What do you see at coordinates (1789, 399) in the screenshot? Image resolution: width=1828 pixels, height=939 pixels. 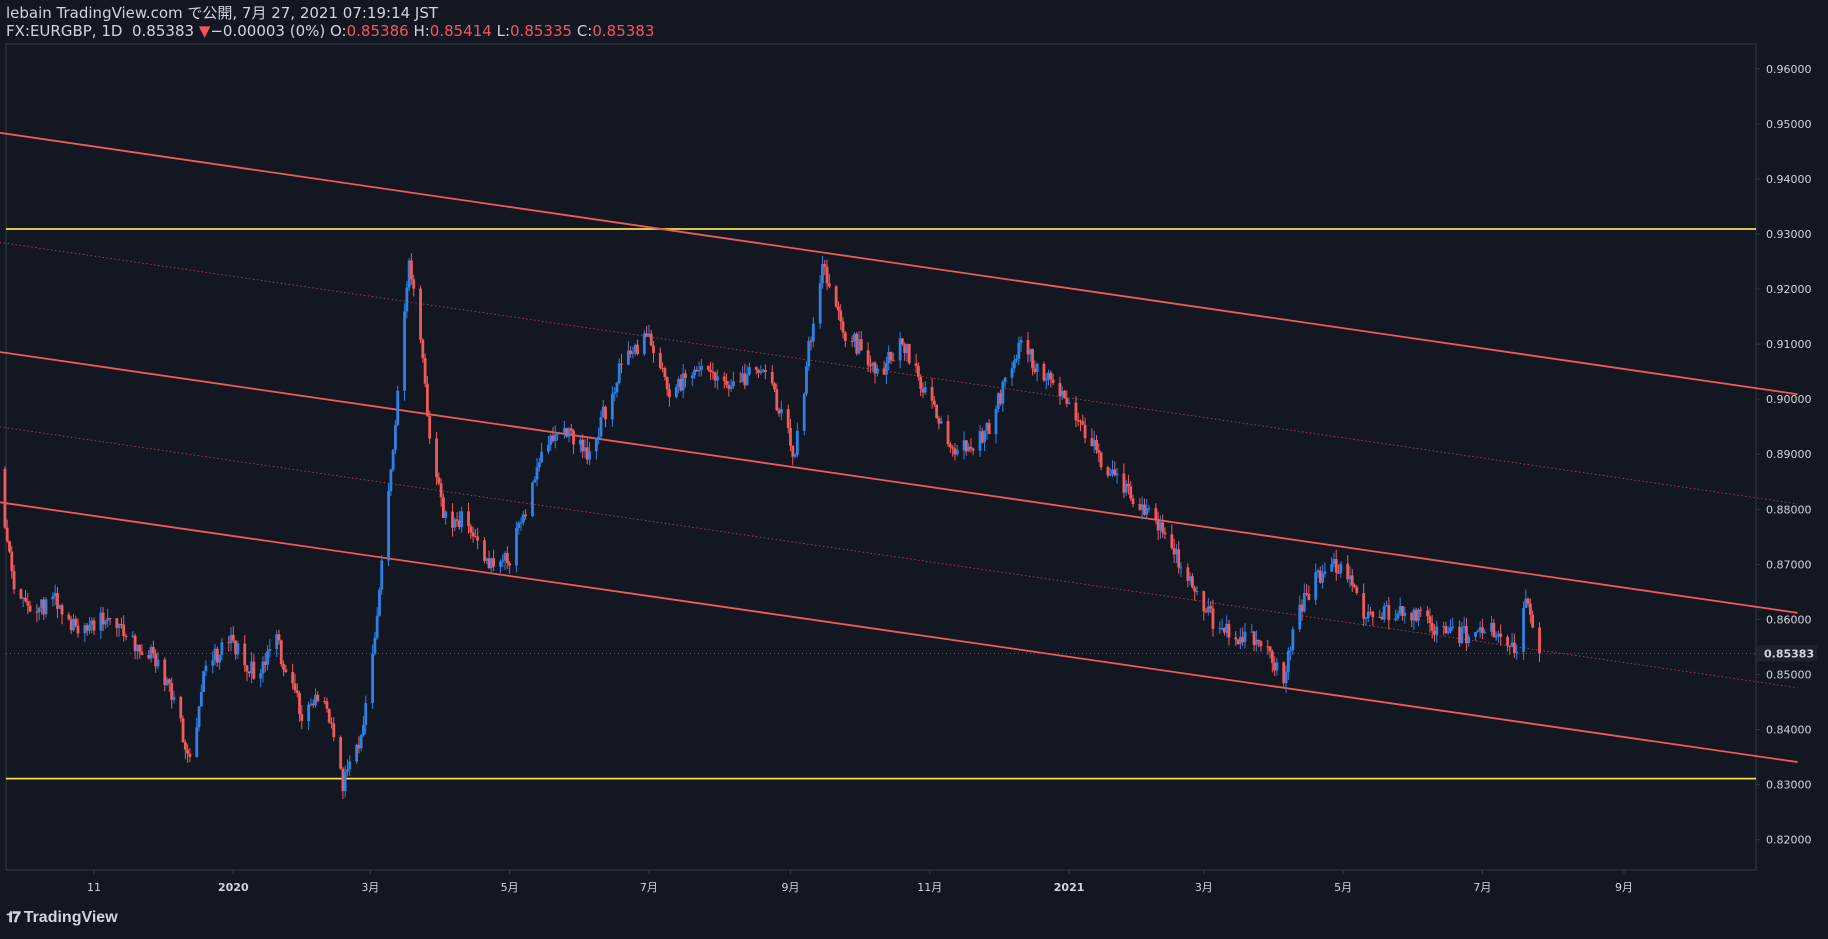 I see `price-tick-label: 0.90000` at bounding box center [1789, 399].